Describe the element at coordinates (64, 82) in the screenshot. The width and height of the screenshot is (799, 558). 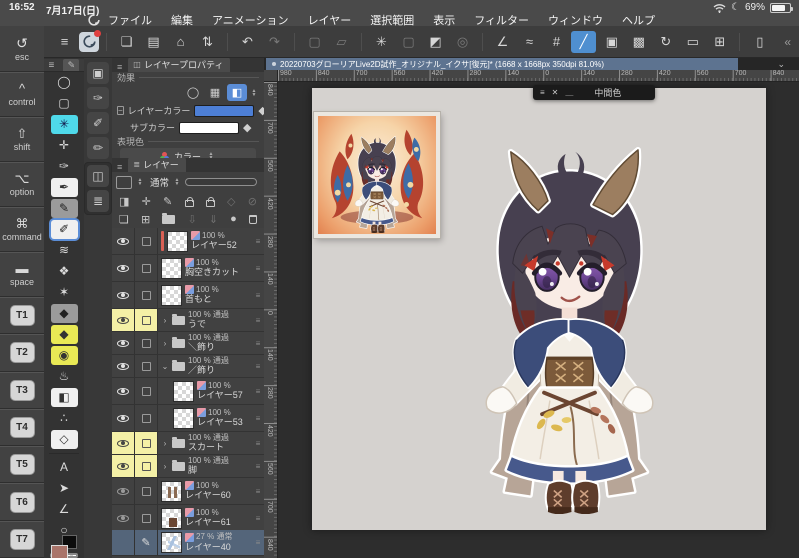
I see `lasso-tool-icon: ◯` at that location.